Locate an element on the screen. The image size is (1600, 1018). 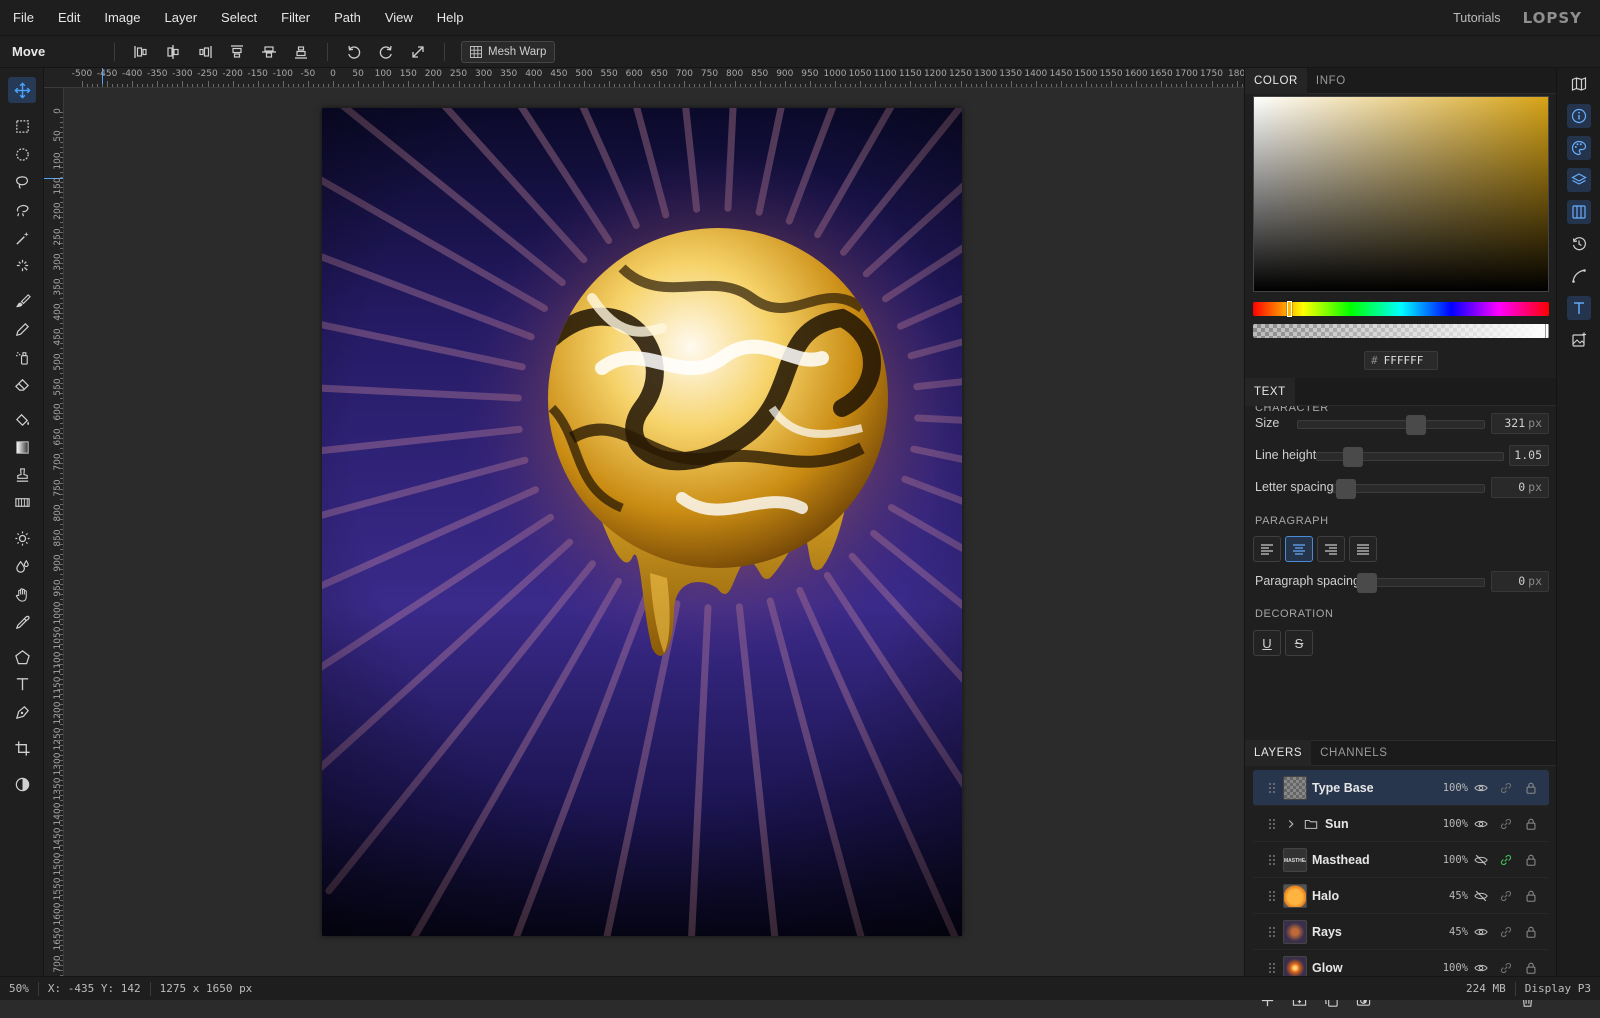
history-panel-button is located at coordinates (1579, 244).